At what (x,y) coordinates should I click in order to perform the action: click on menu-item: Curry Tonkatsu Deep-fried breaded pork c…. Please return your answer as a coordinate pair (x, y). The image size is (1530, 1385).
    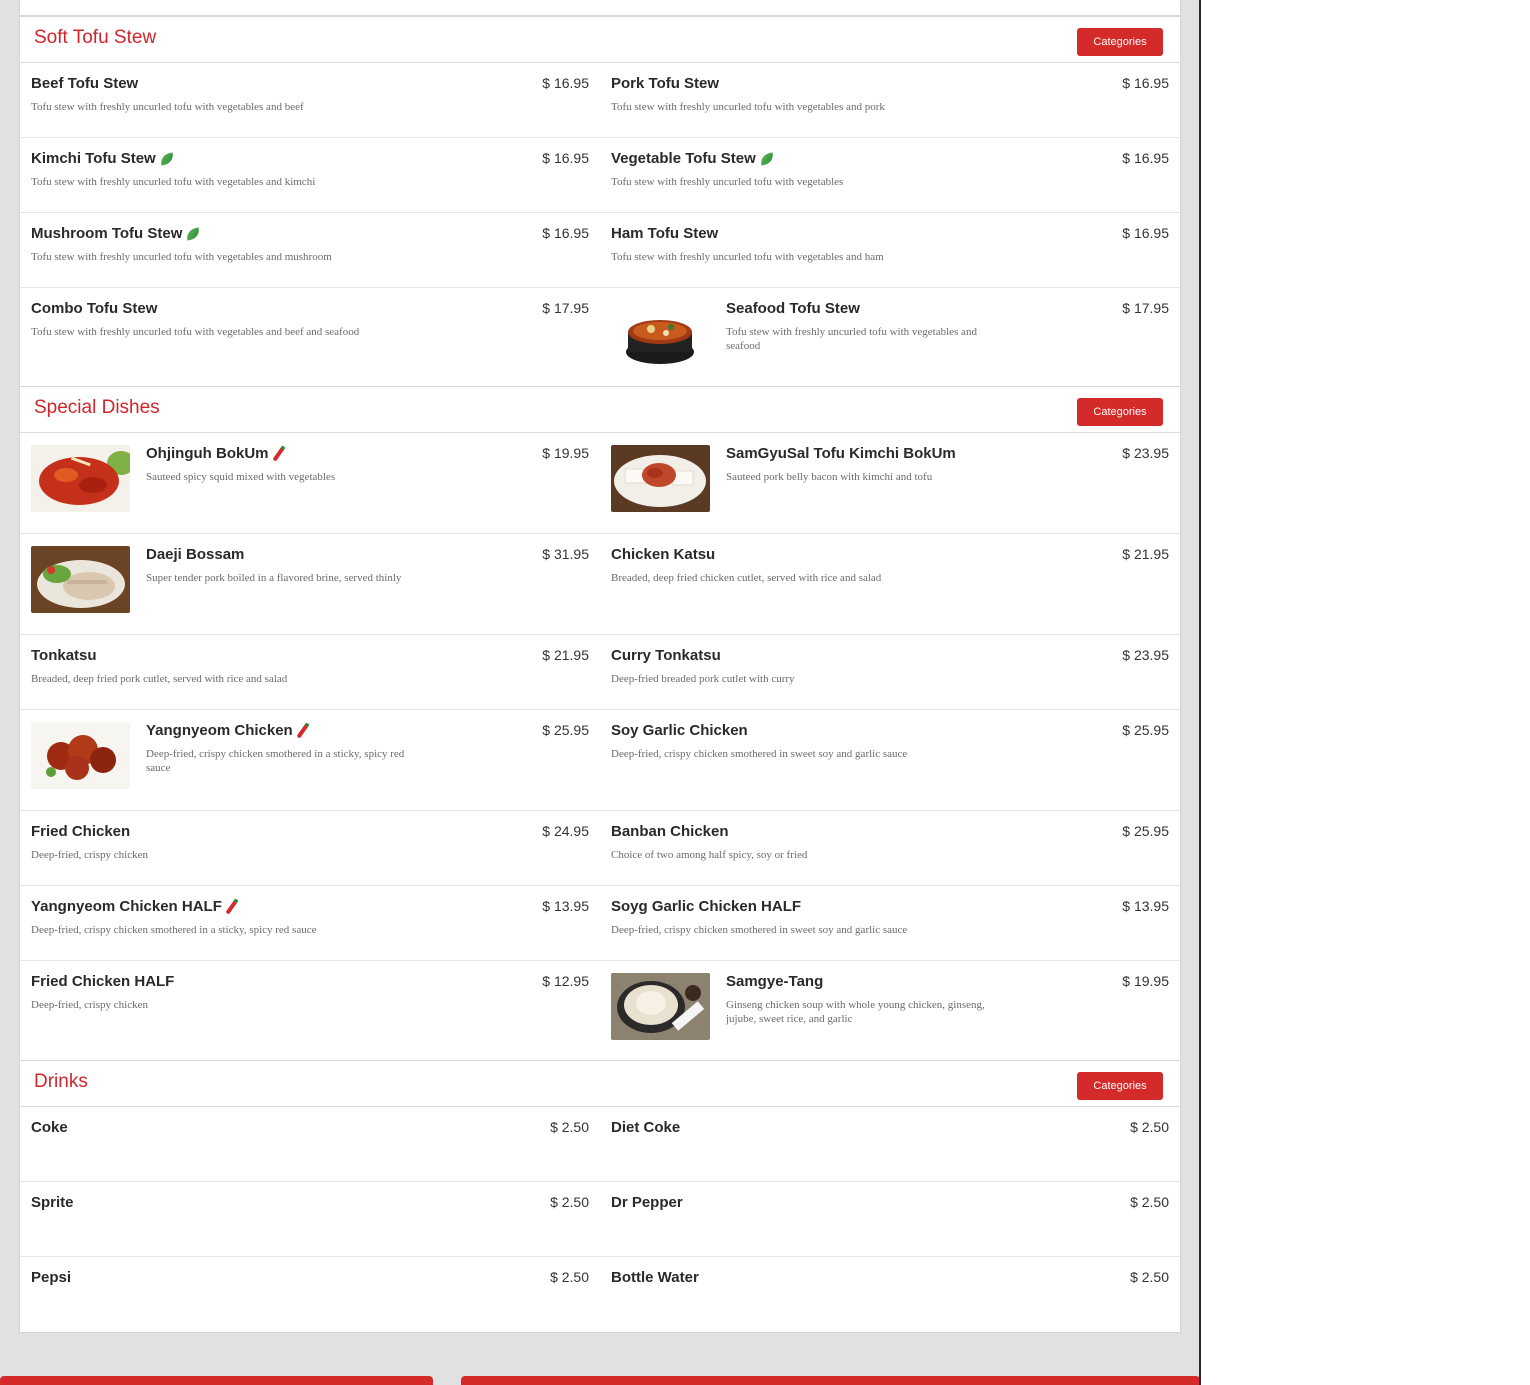
    Looking at the image, I should click on (890, 672).